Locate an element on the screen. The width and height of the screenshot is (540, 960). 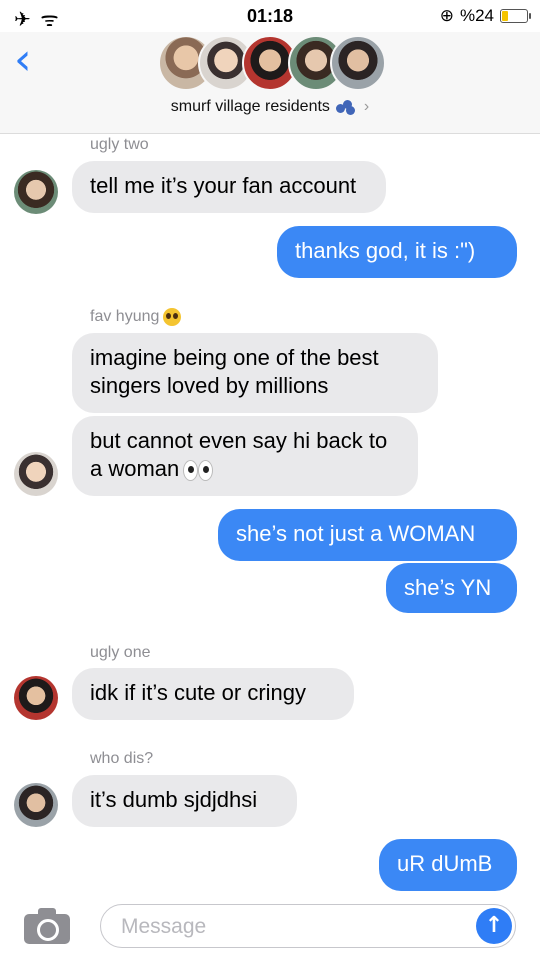
message-composer: Message ↑ is located at coordinates (270, 928).